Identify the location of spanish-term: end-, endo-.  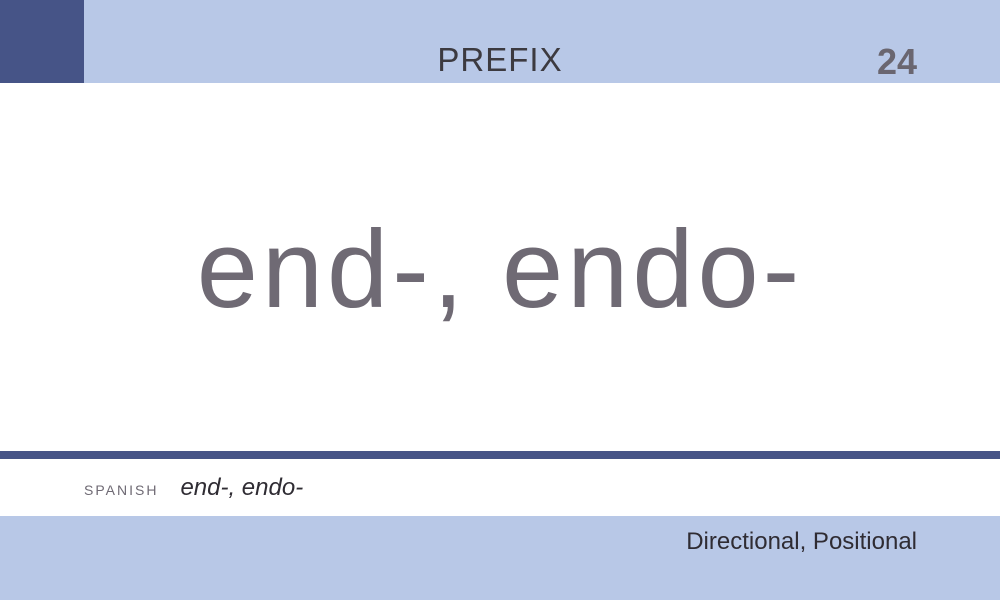
(242, 487).